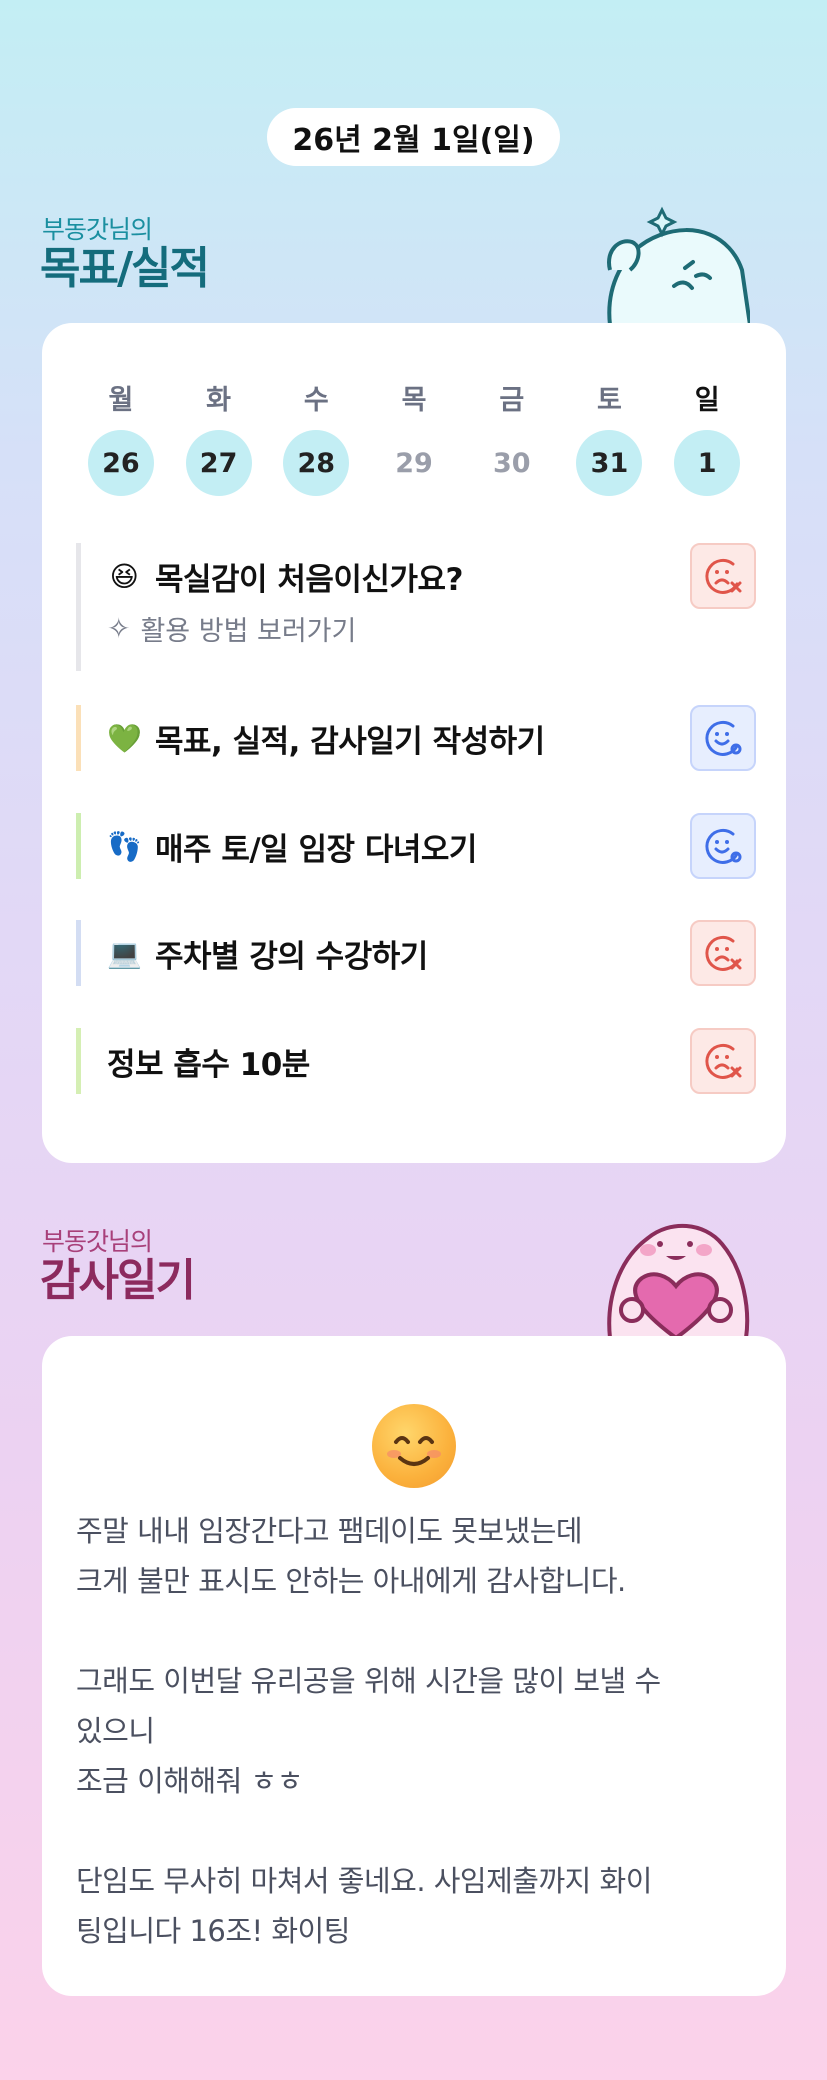 The width and height of the screenshot is (827, 2080). I want to click on goal-title: 매주 토/일 임장 다녀오기, so click(316, 849).